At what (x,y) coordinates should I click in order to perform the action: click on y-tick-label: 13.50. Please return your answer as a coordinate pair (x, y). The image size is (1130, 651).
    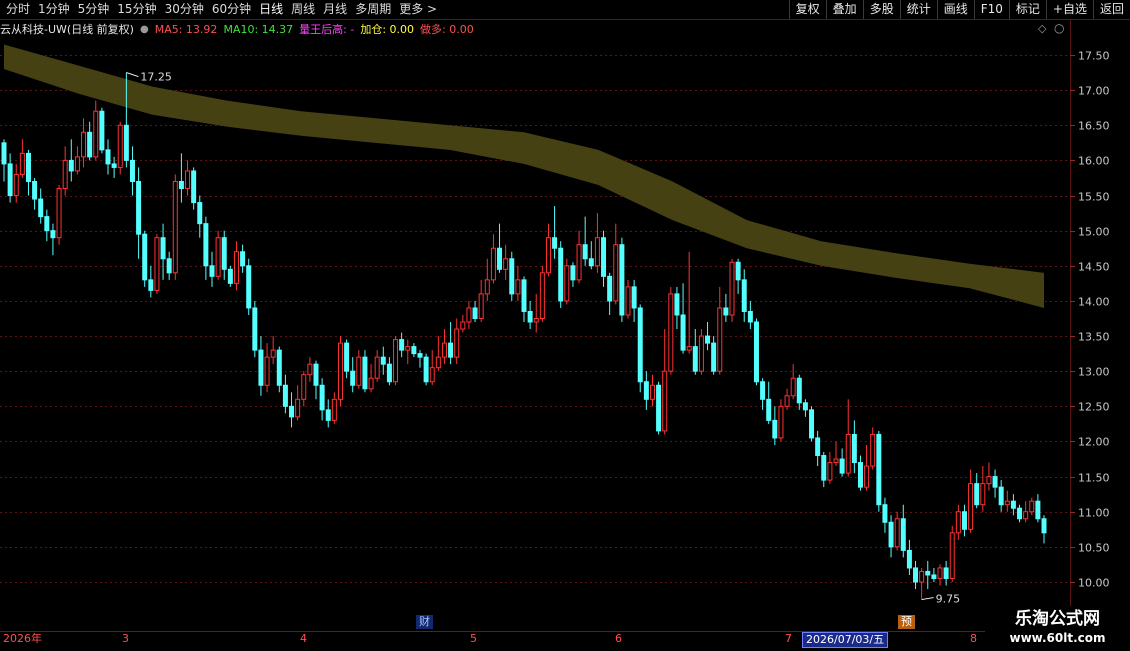
    Looking at the image, I should click on (1094, 337).